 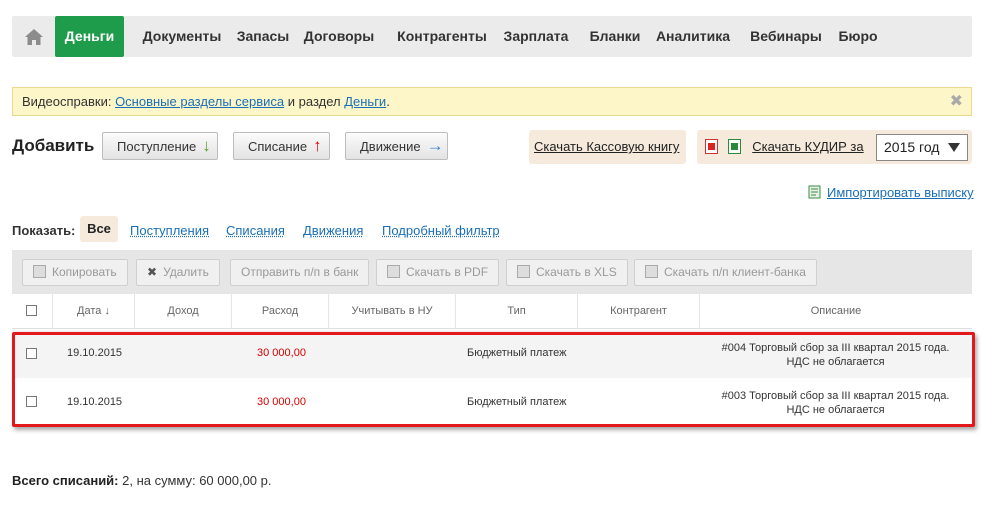 What do you see at coordinates (69, 101) in the screenshot?
I see `banner-prefix: Видеосправки:` at bounding box center [69, 101].